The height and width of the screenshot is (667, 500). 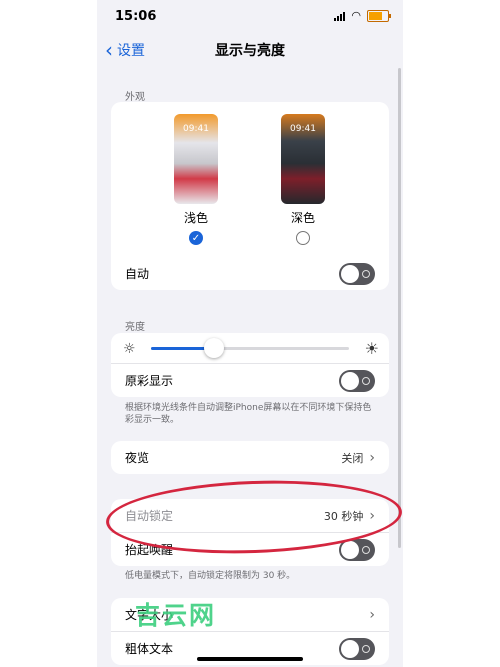 I want to click on true-tone-row: 原彩显示, so click(x=250, y=380).